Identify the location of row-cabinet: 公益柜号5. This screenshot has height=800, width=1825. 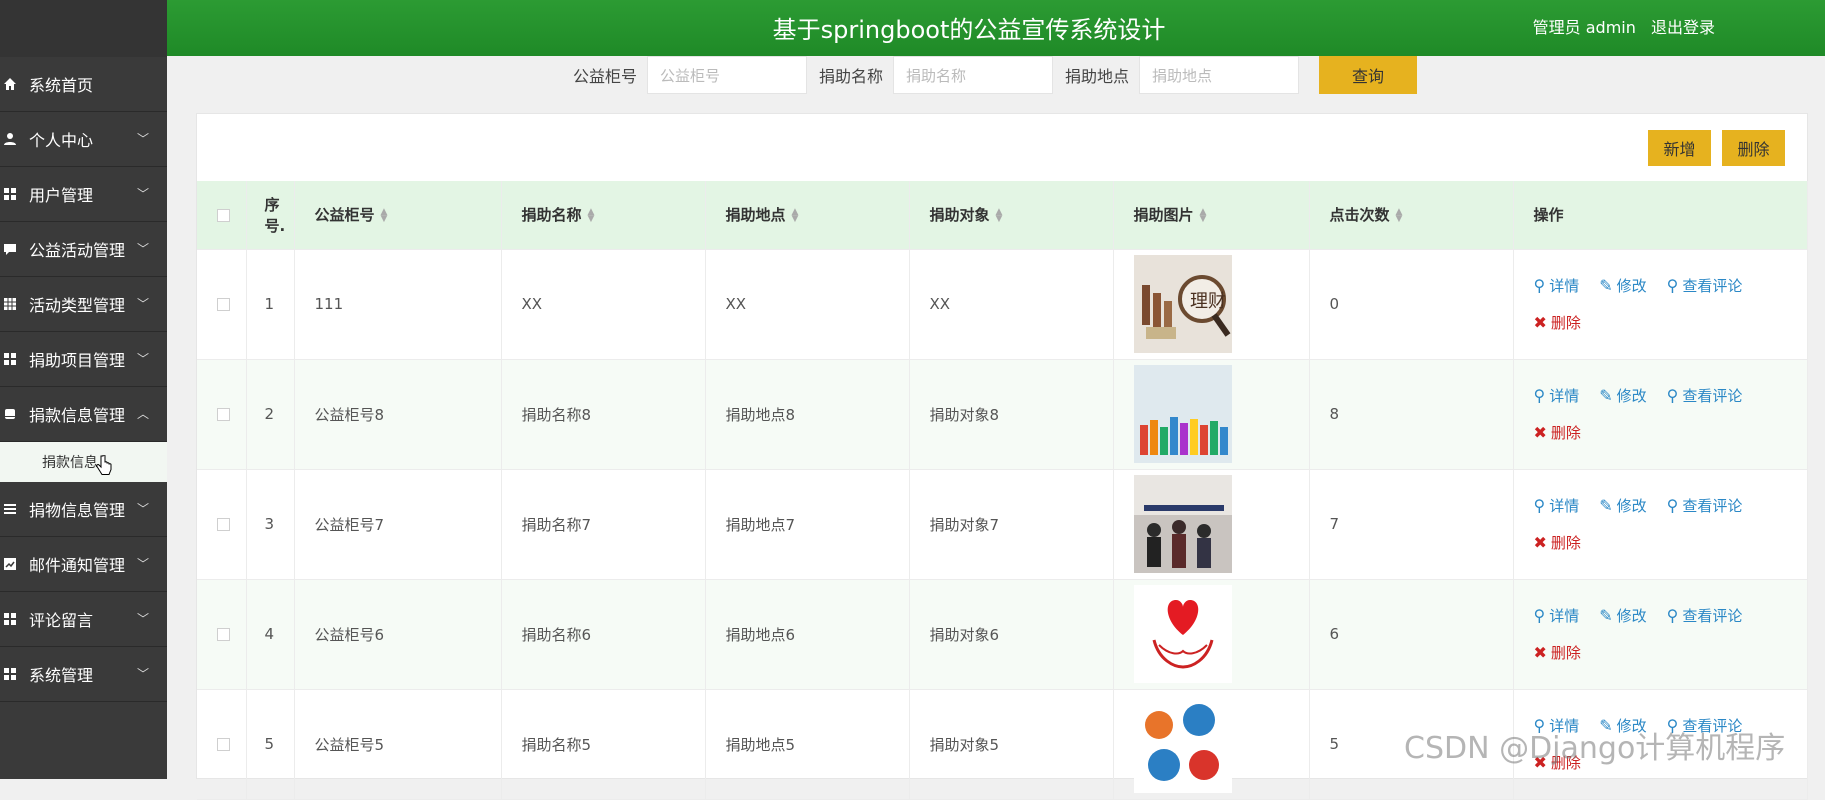
(398, 744).